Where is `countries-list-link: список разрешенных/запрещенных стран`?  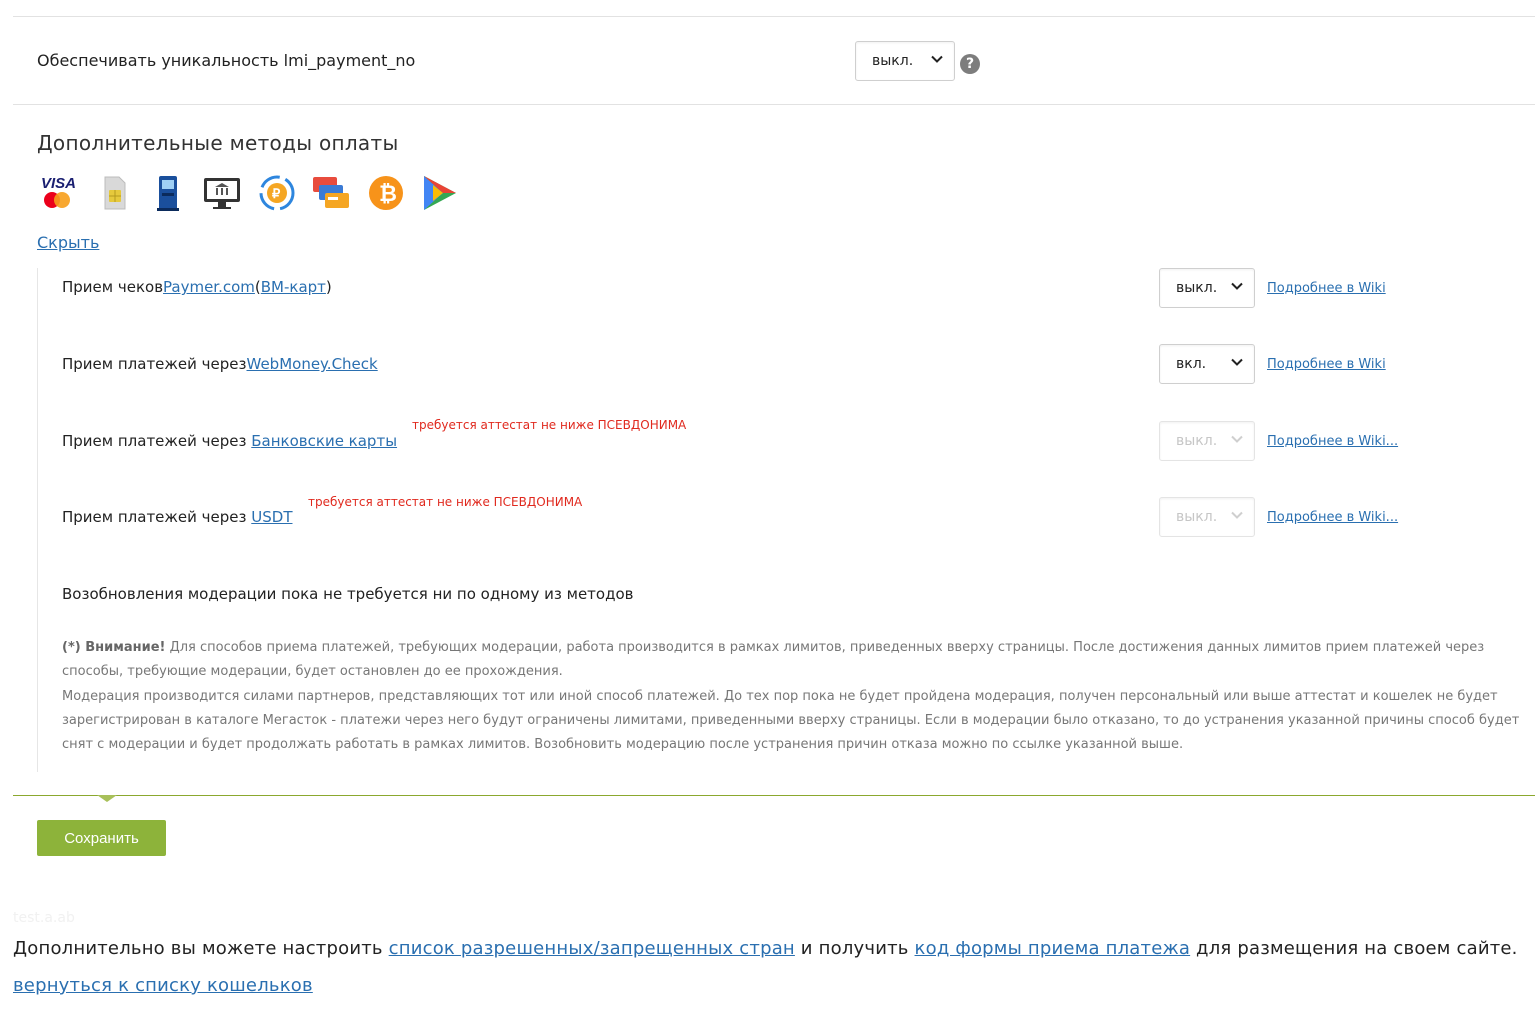 countries-list-link: список разрешенных/запрещенных стран is located at coordinates (592, 948).